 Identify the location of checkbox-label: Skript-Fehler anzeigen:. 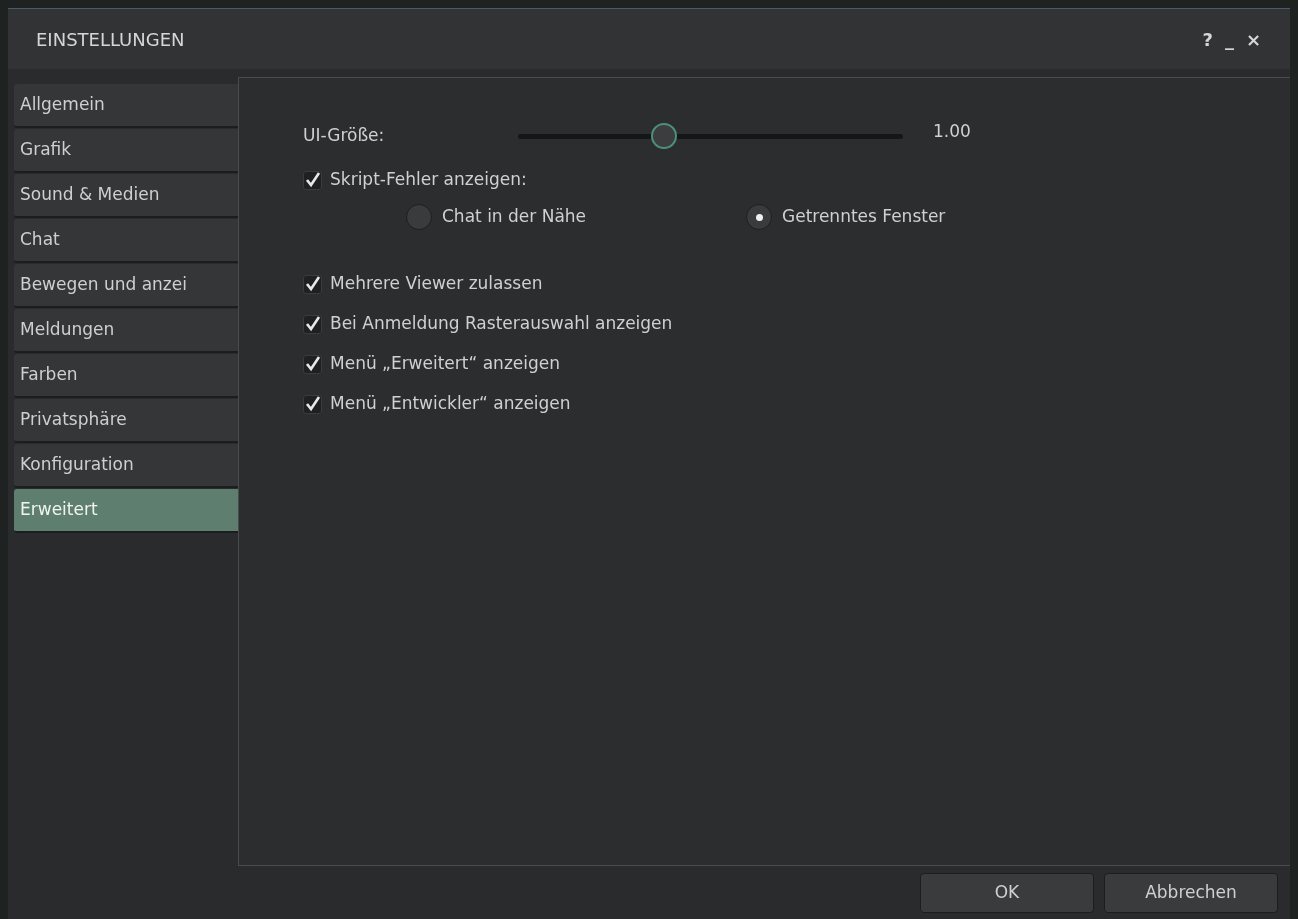
(428, 180).